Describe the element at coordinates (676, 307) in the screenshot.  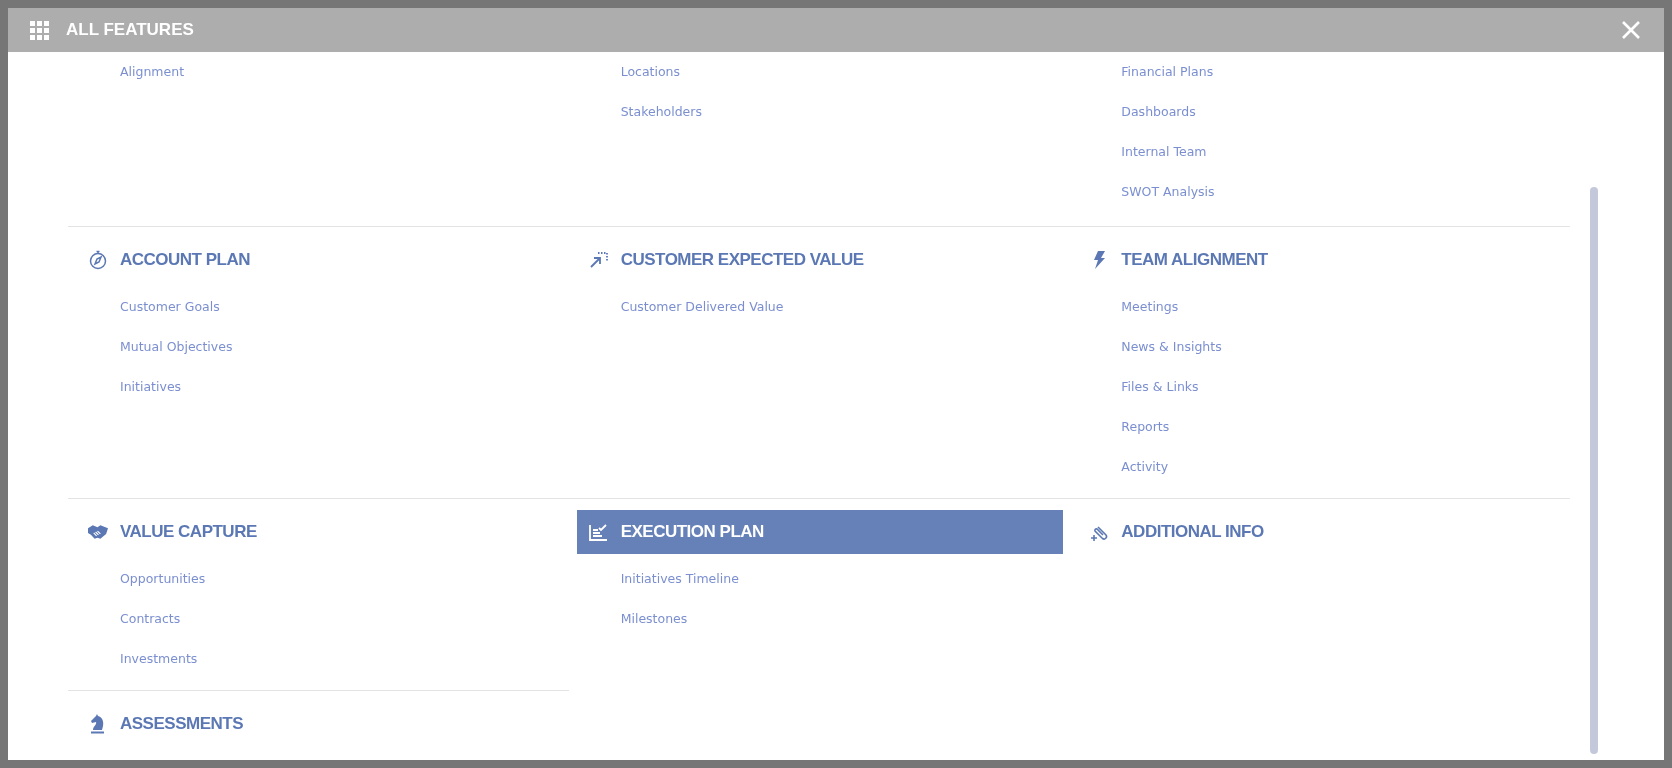
I see `feature-link: Customer Delivered Value` at that location.